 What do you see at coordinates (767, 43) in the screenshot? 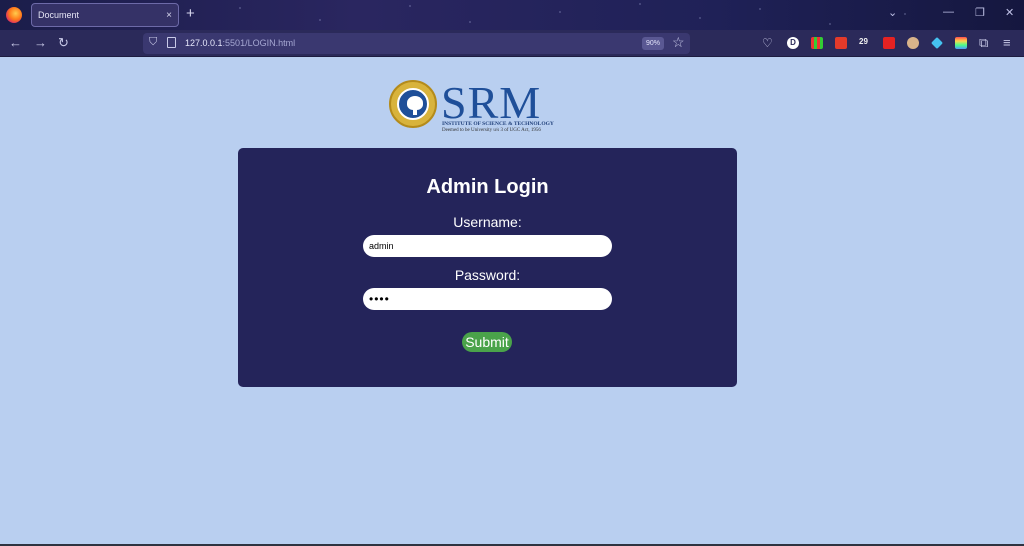
I see `pocket-icon: ♡` at bounding box center [767, 43].